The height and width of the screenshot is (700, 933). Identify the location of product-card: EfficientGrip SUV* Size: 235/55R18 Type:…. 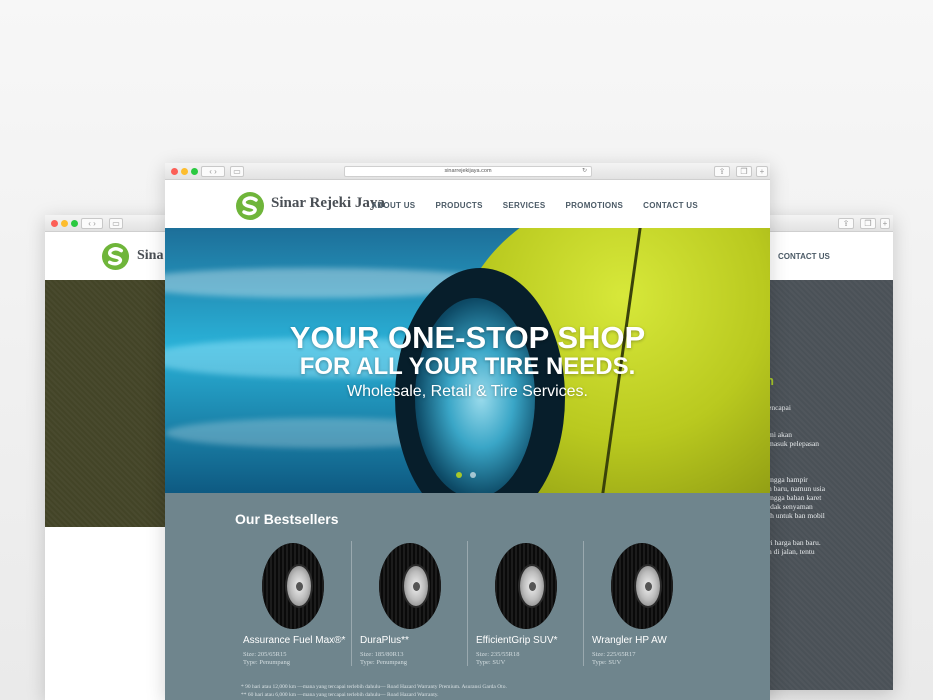
(525, 603).